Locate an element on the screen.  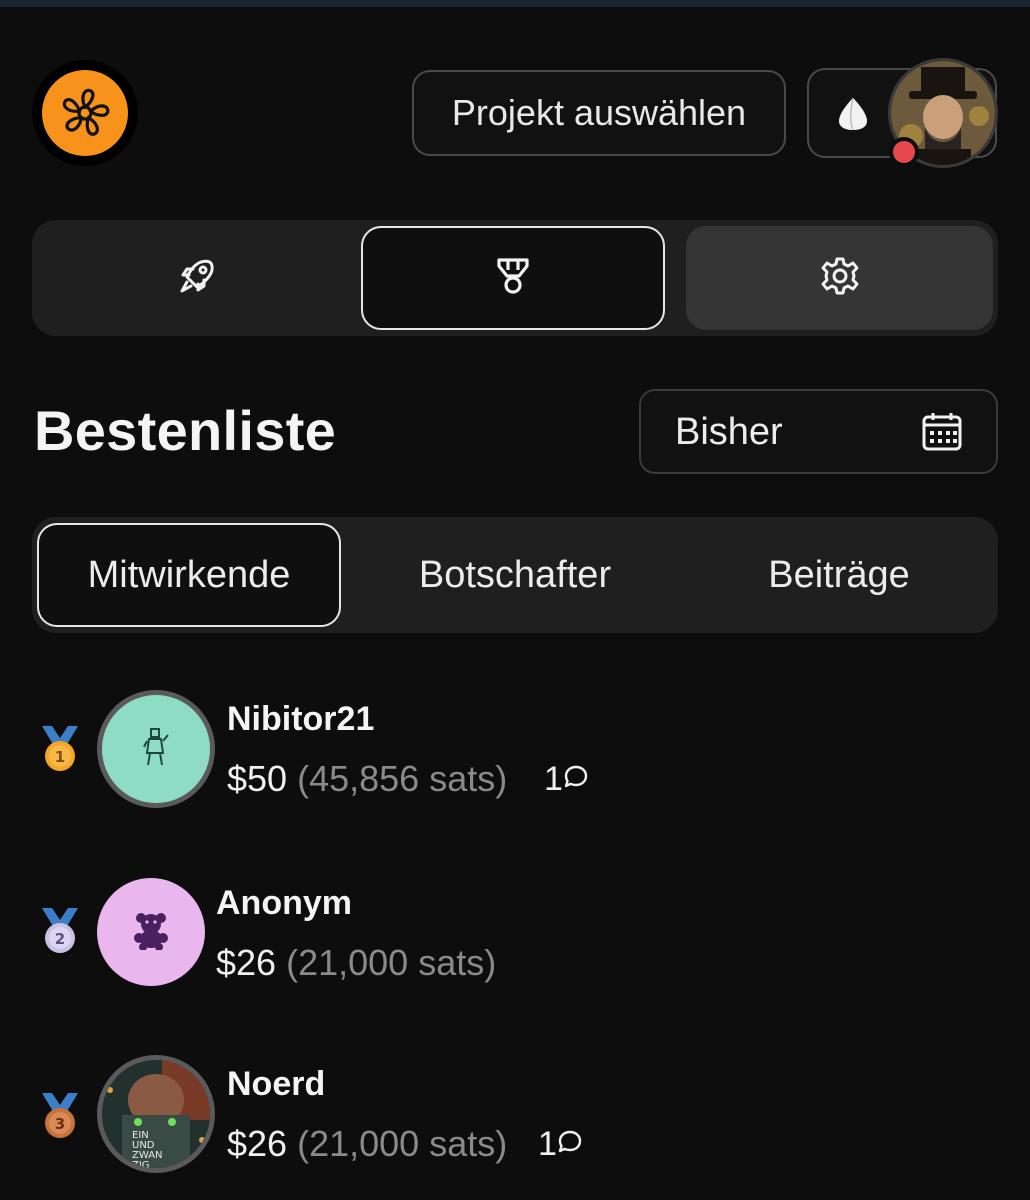
tab-launch is located at coordinates (197, 278).